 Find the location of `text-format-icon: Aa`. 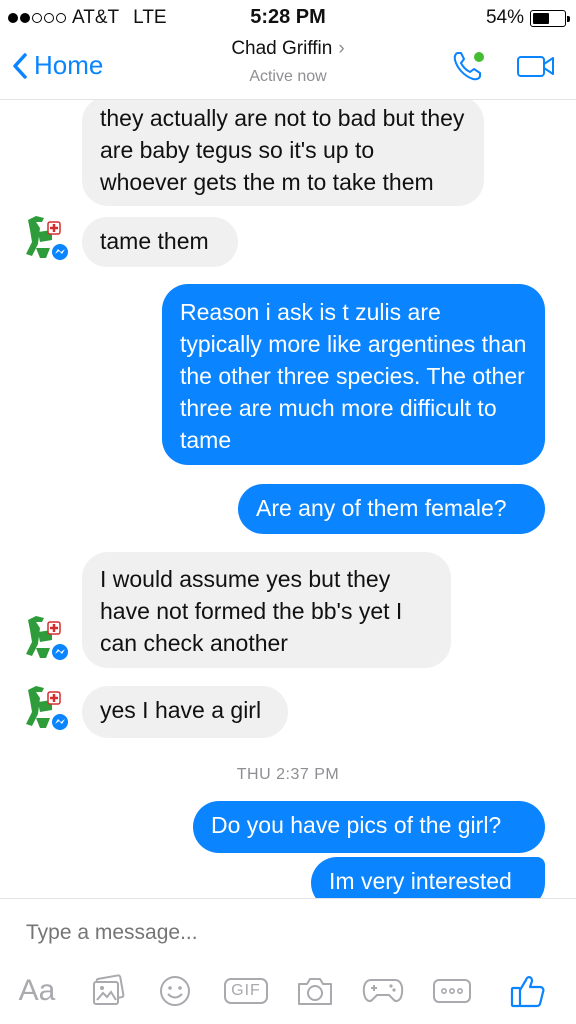

text-format-icon: Aa is located at coordinates (37, 991).